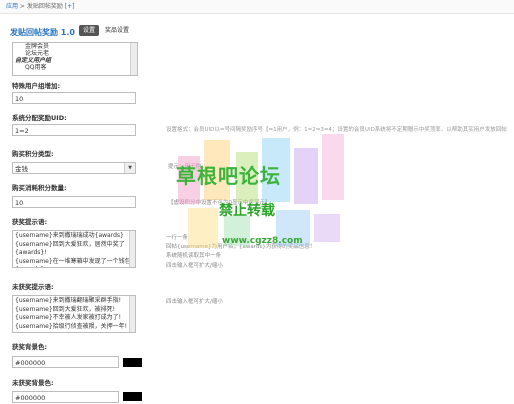  Describe the element at coordinates (75, 59) in the screenshot. I see `user-group-listbox: 金牌会员 论坛元老 自定义用户组 QQ用客` at that location.